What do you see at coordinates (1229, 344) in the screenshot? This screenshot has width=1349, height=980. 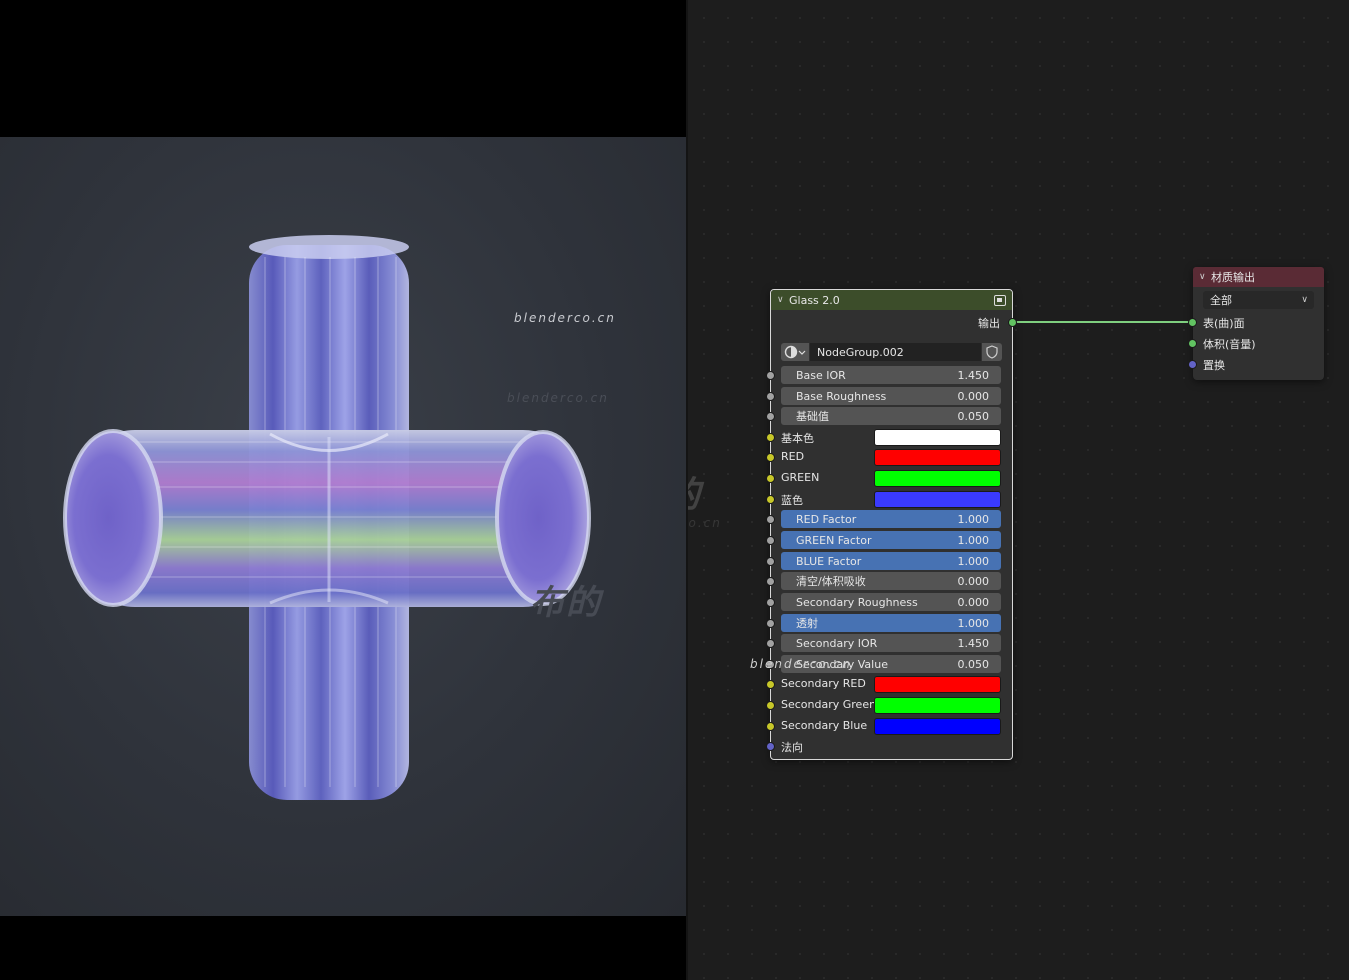 I see `volume-label: 体积(音量)` at bounding box center [1229, 344].